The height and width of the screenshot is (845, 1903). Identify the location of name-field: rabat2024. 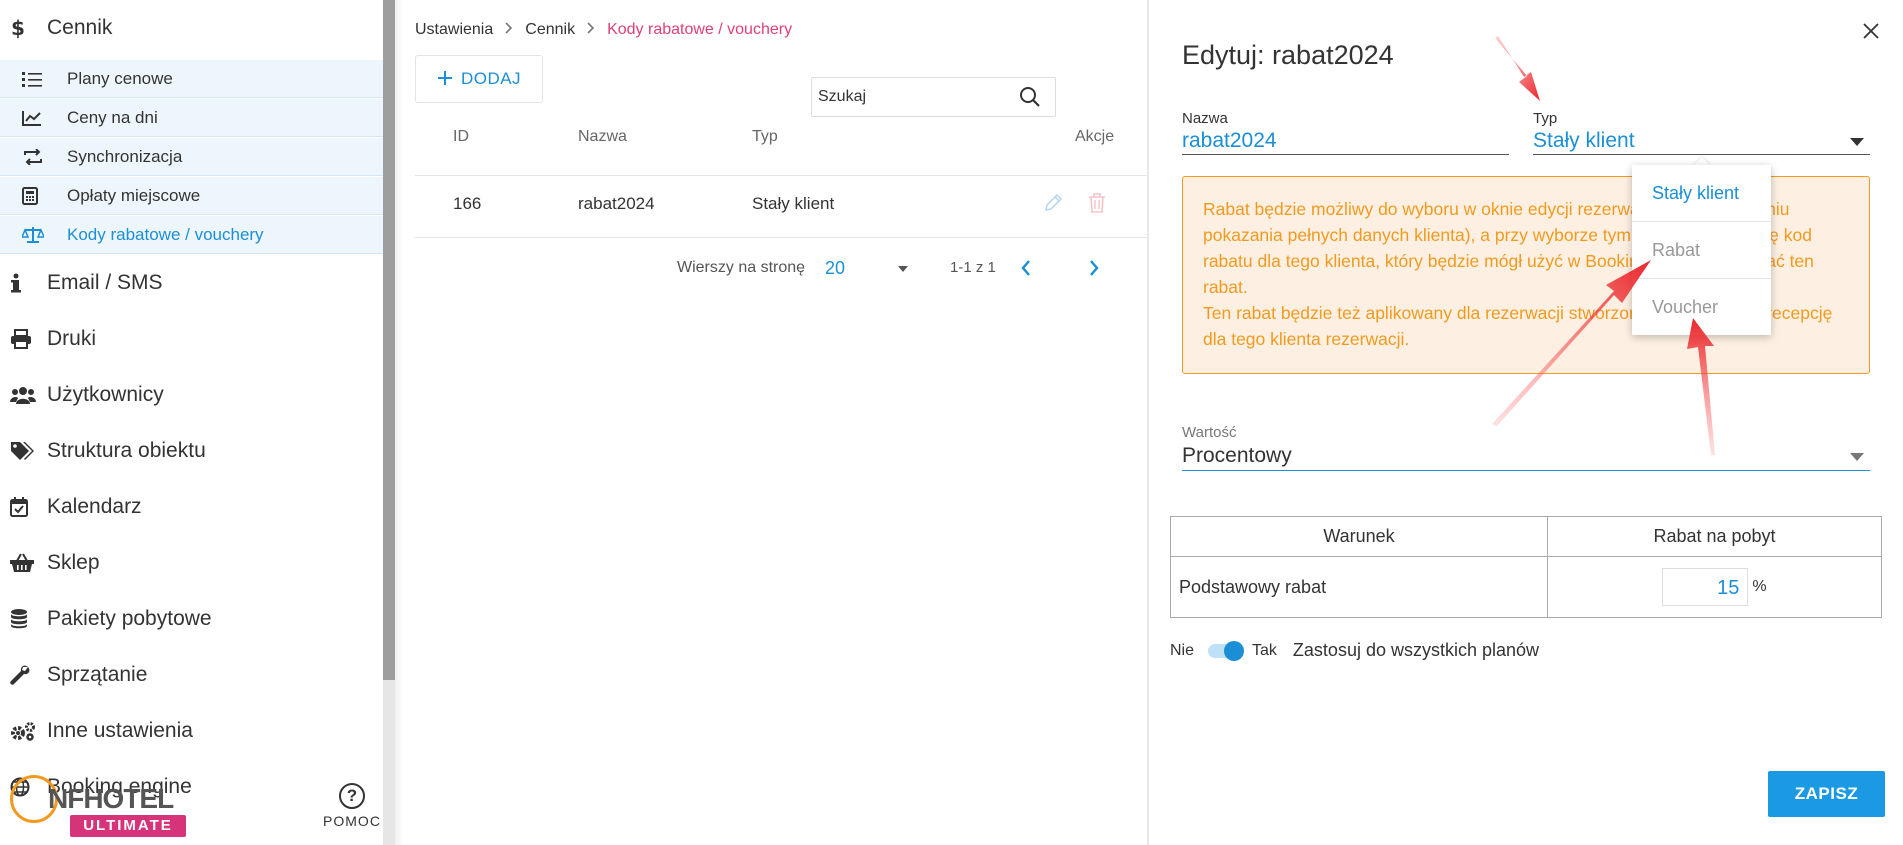
(1229, 141).